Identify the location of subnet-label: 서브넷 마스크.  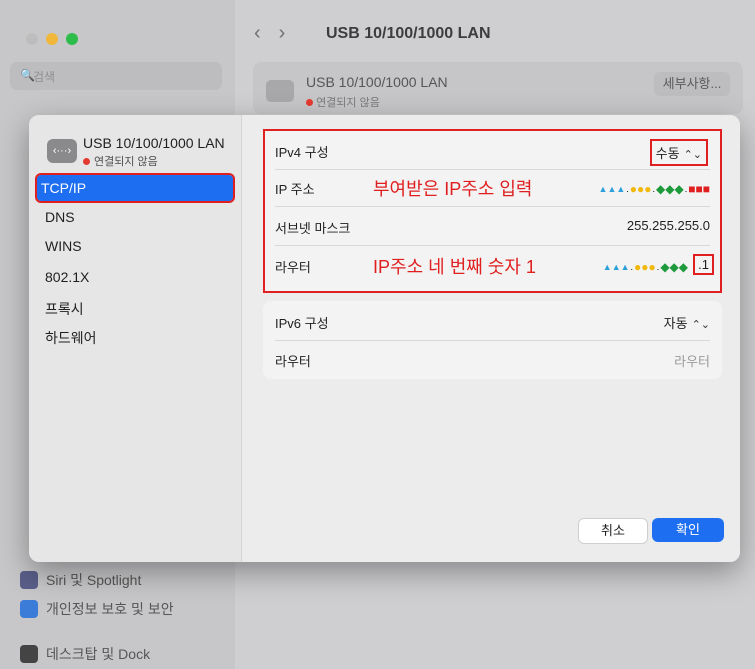
(313, 228).